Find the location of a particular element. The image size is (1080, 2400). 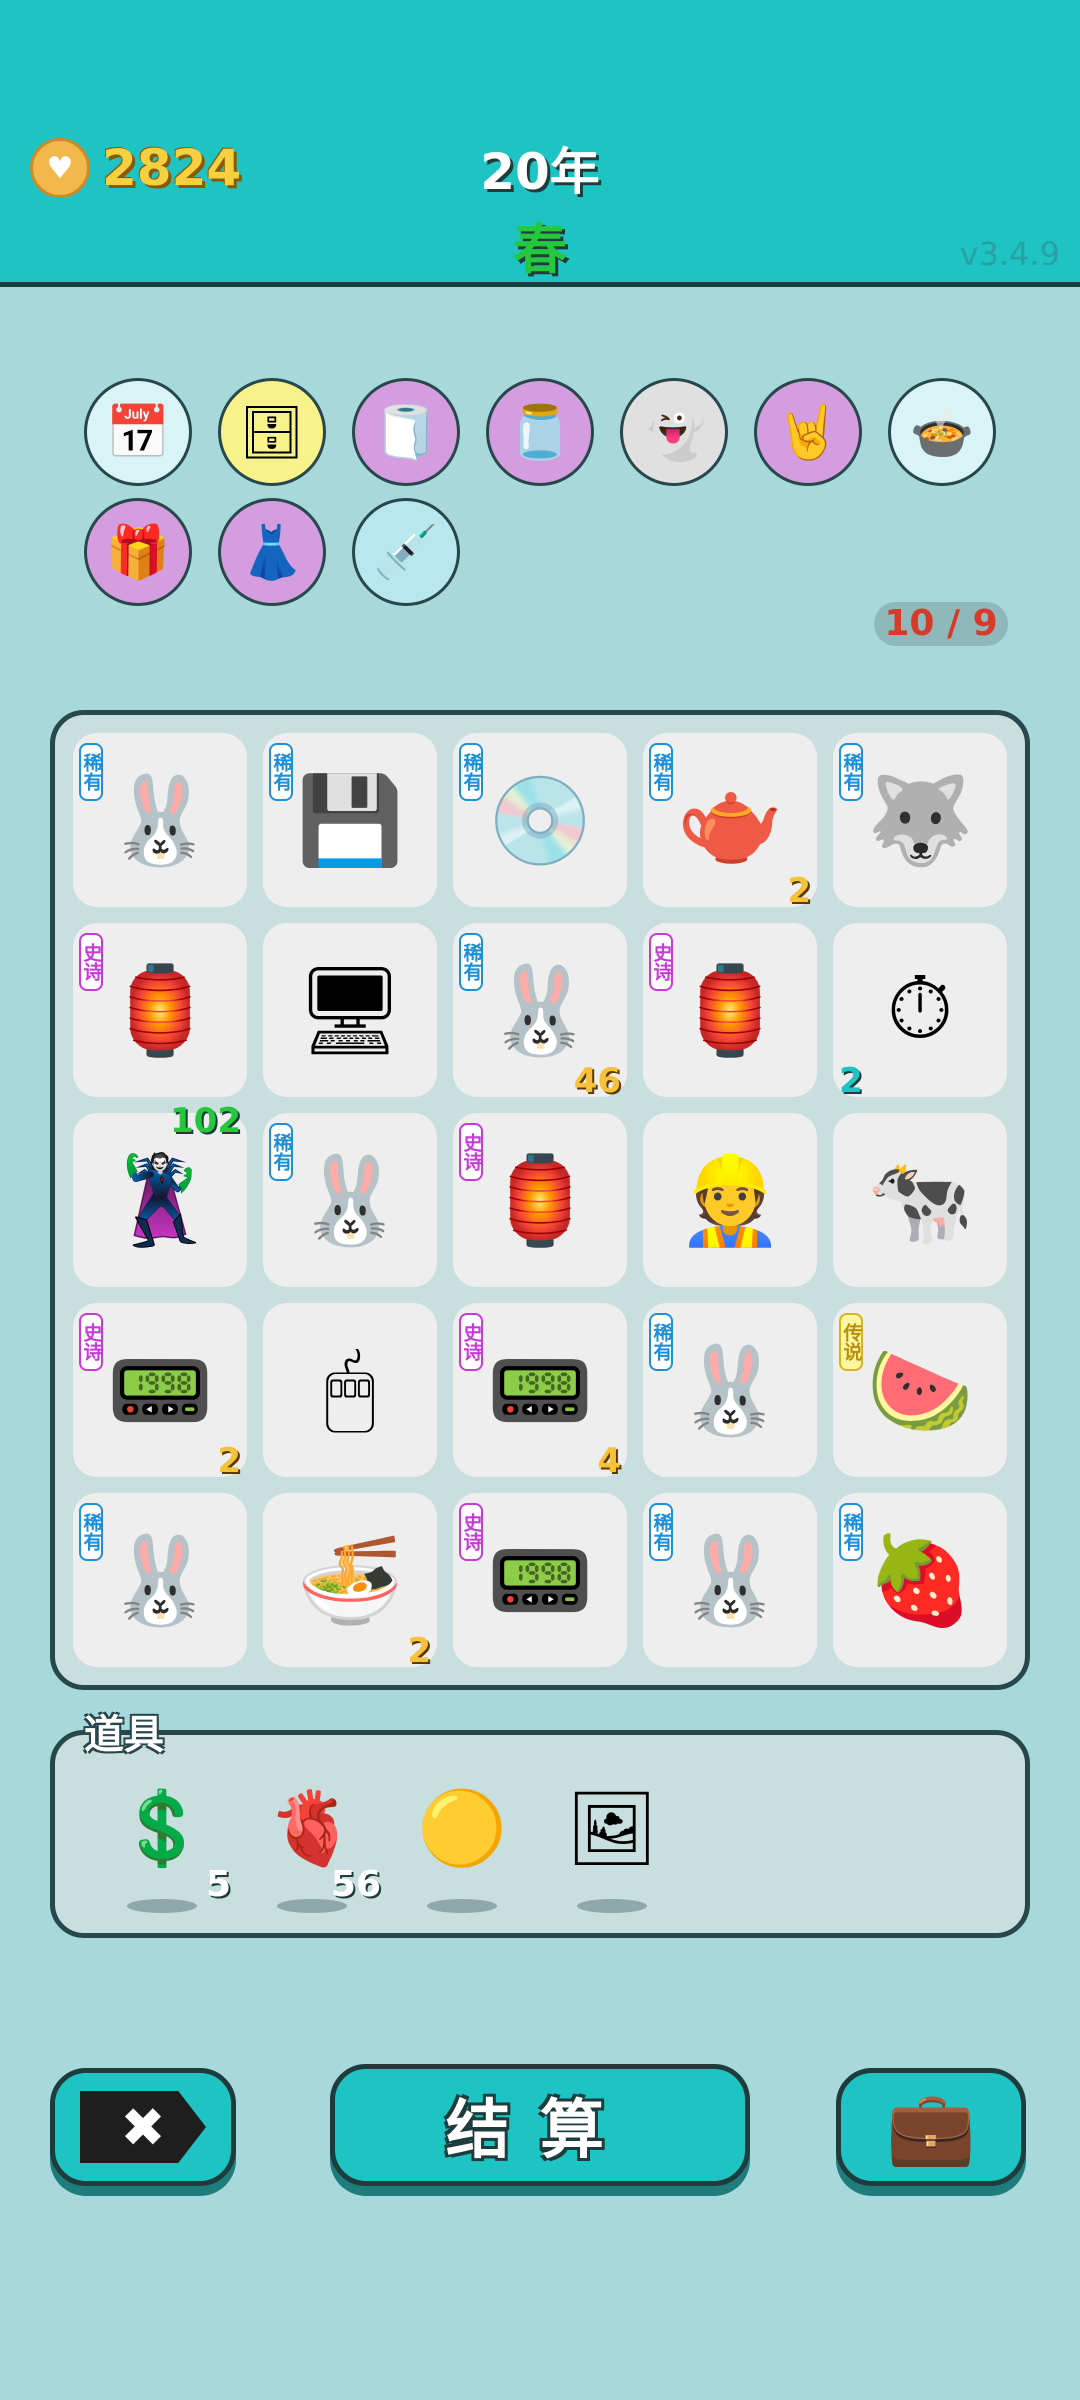

item-count: 46 is located at coordinates (597, 1081).